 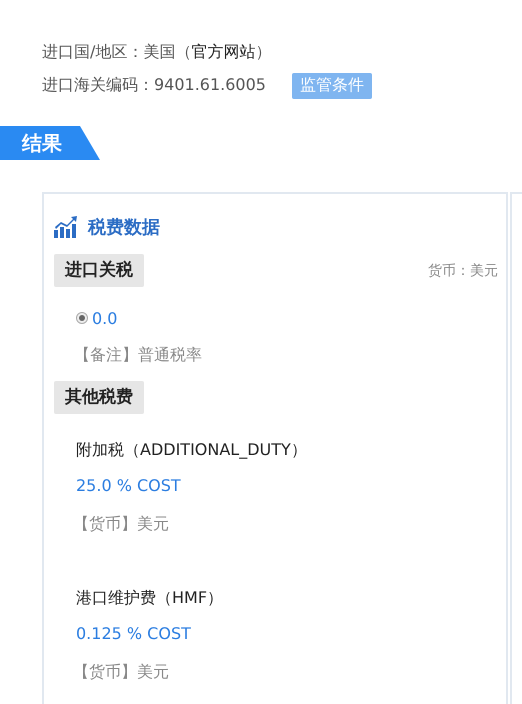 I want to click on result-tab: 结果, so click(x=50, y=143).